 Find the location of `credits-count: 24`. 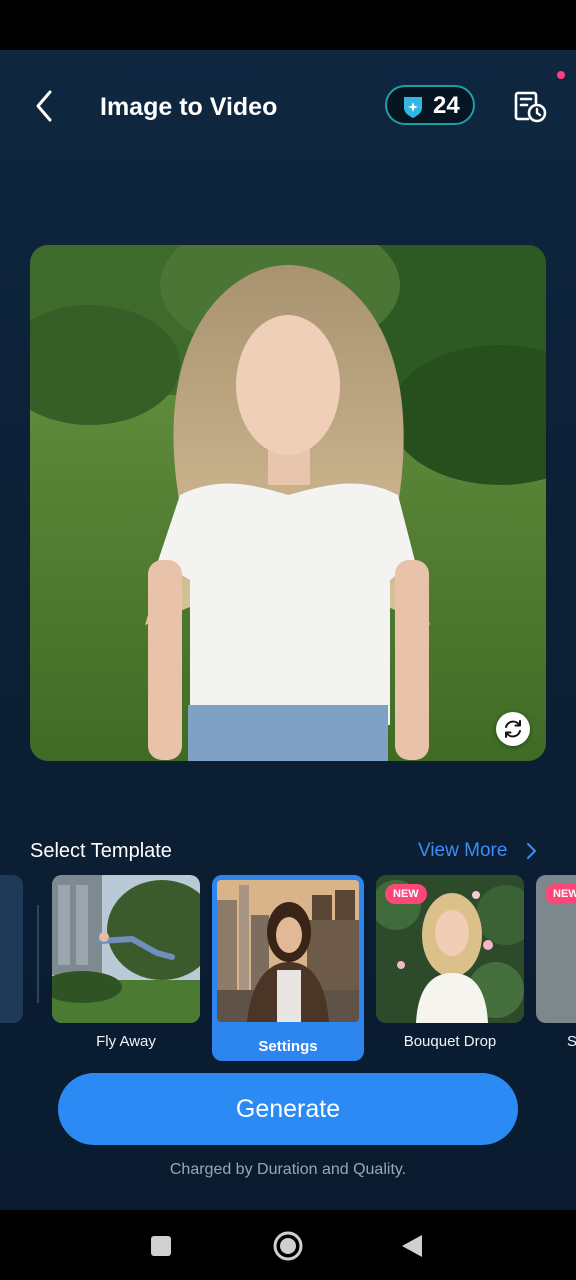

credits-count: 24 is located at coordinates (446, 105).